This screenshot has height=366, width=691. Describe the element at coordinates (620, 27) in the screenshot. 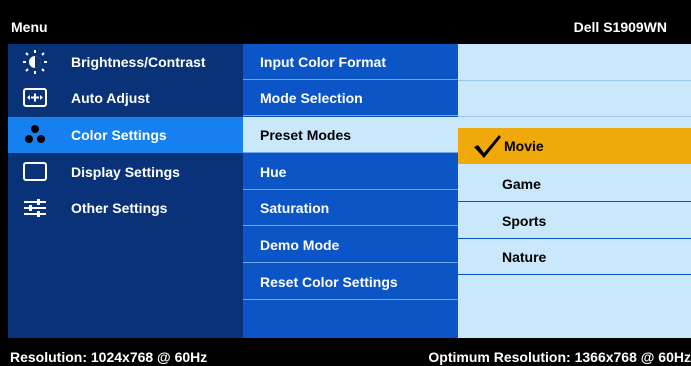

I see `monitor-model: Dell S1909WN` at that location.